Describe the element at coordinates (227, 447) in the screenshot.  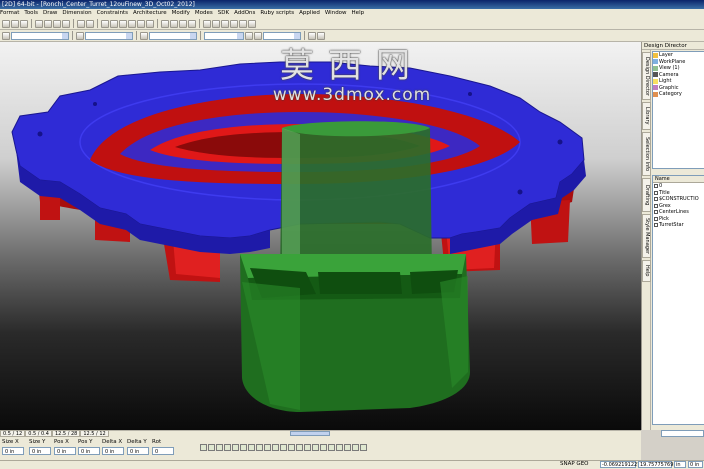
I see `snap-center-icon` at that location.